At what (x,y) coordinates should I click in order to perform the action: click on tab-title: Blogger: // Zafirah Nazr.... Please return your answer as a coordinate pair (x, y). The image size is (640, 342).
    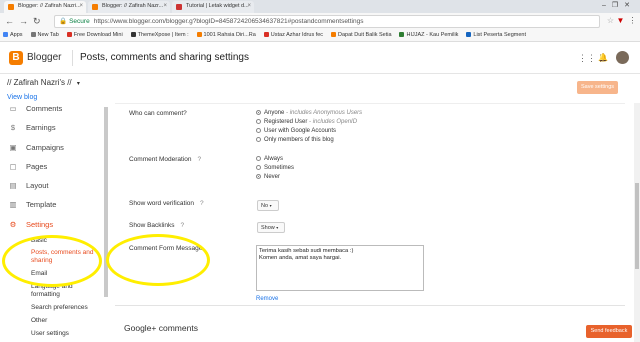
    Looking at the image, I should click on (133, 6).